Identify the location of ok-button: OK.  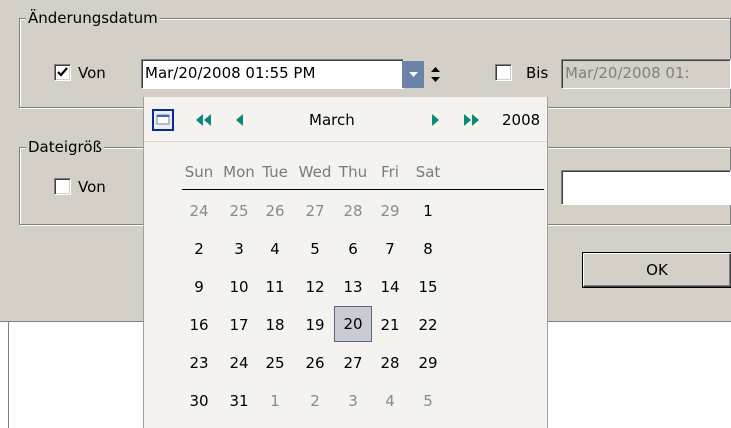
(657, 270).